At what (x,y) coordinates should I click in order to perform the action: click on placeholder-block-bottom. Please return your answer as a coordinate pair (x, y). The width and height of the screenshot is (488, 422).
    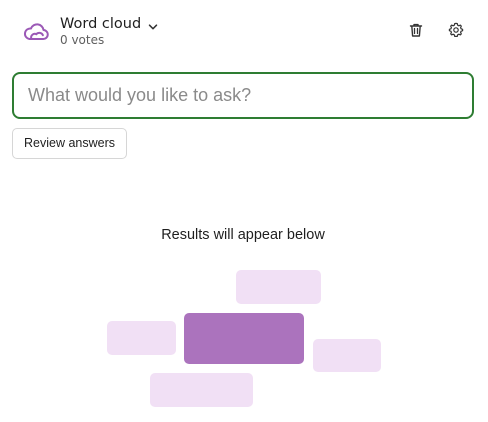
    Looking at the image, I should click on (201, 390).